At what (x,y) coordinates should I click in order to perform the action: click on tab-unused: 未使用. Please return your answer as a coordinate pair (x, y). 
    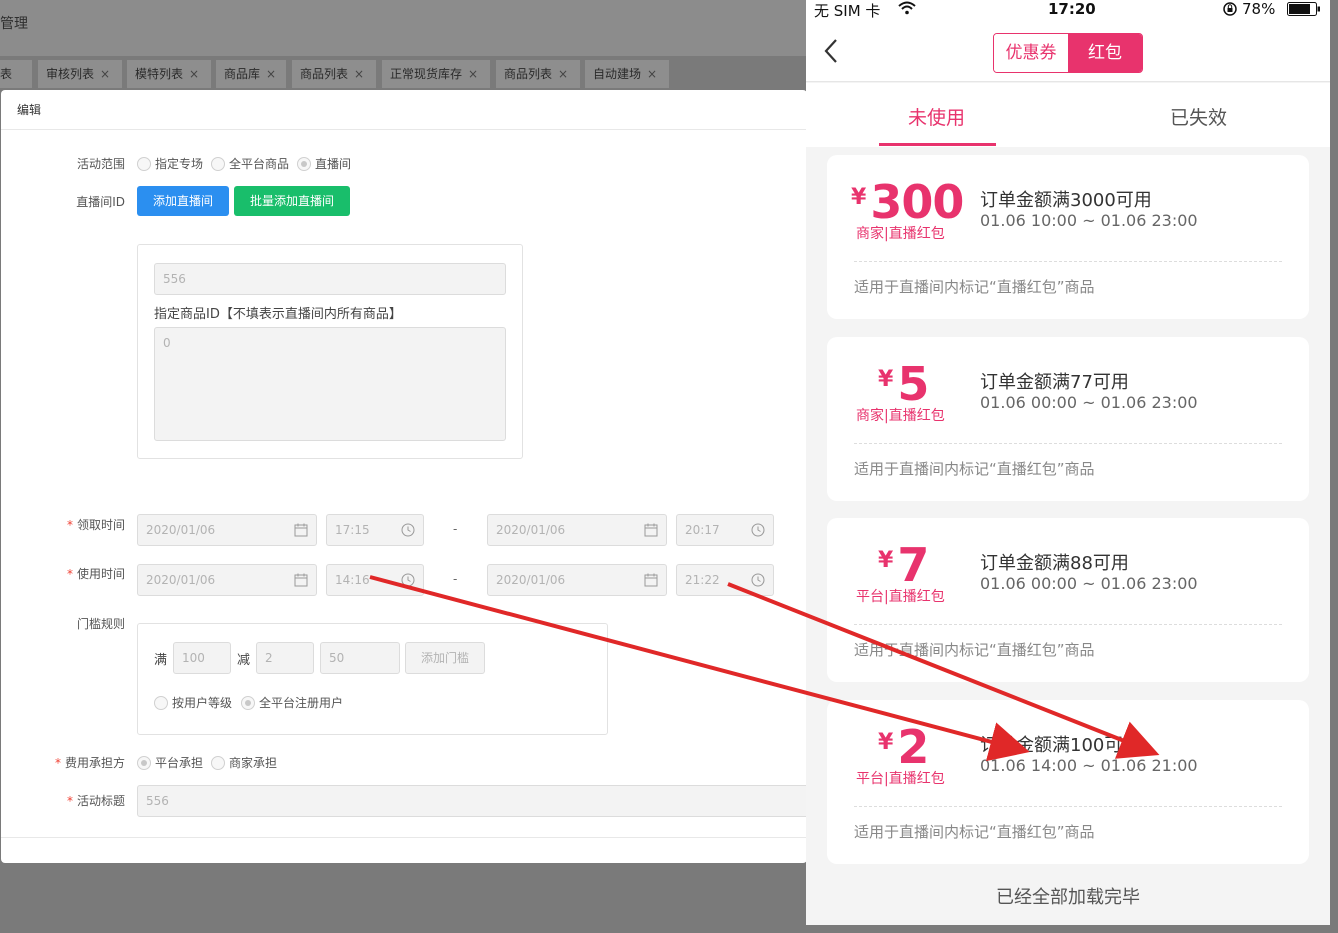
    Looking at the image, I should click on (936, 116).